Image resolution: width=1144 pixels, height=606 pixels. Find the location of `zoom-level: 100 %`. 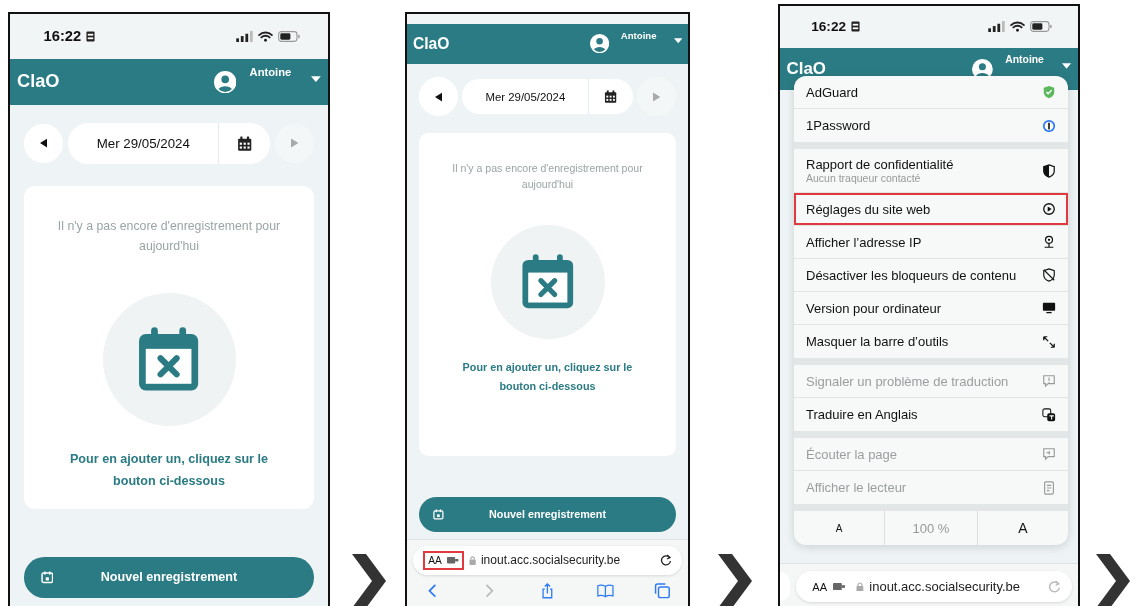

zoom-level: 100 % is located at coordinates (931, 528).